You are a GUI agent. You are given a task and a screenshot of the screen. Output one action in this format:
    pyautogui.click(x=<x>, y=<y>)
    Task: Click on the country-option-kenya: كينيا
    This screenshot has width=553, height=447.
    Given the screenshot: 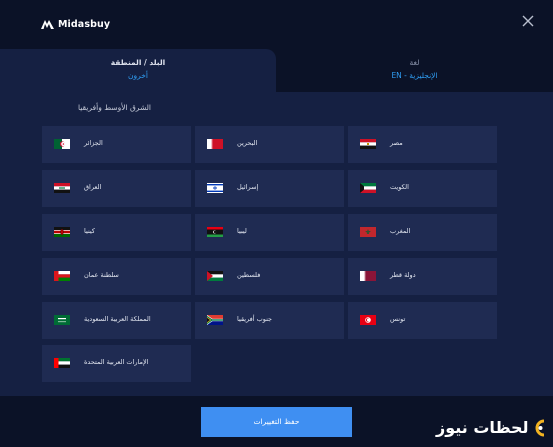 What is the action you would take?
    pyautogui.click(x=116, y=232)
    